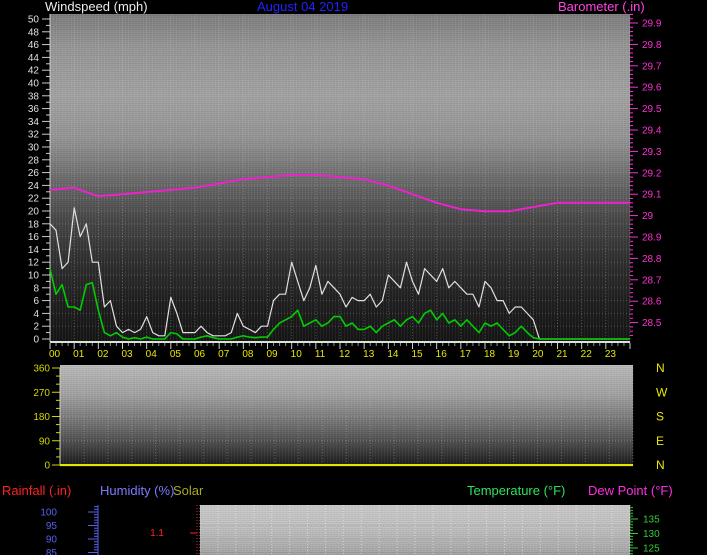  What do you see at coordinates (34, 96) in the screenshot?
I see `svg-text: 38` at bounding box center [34, 96].